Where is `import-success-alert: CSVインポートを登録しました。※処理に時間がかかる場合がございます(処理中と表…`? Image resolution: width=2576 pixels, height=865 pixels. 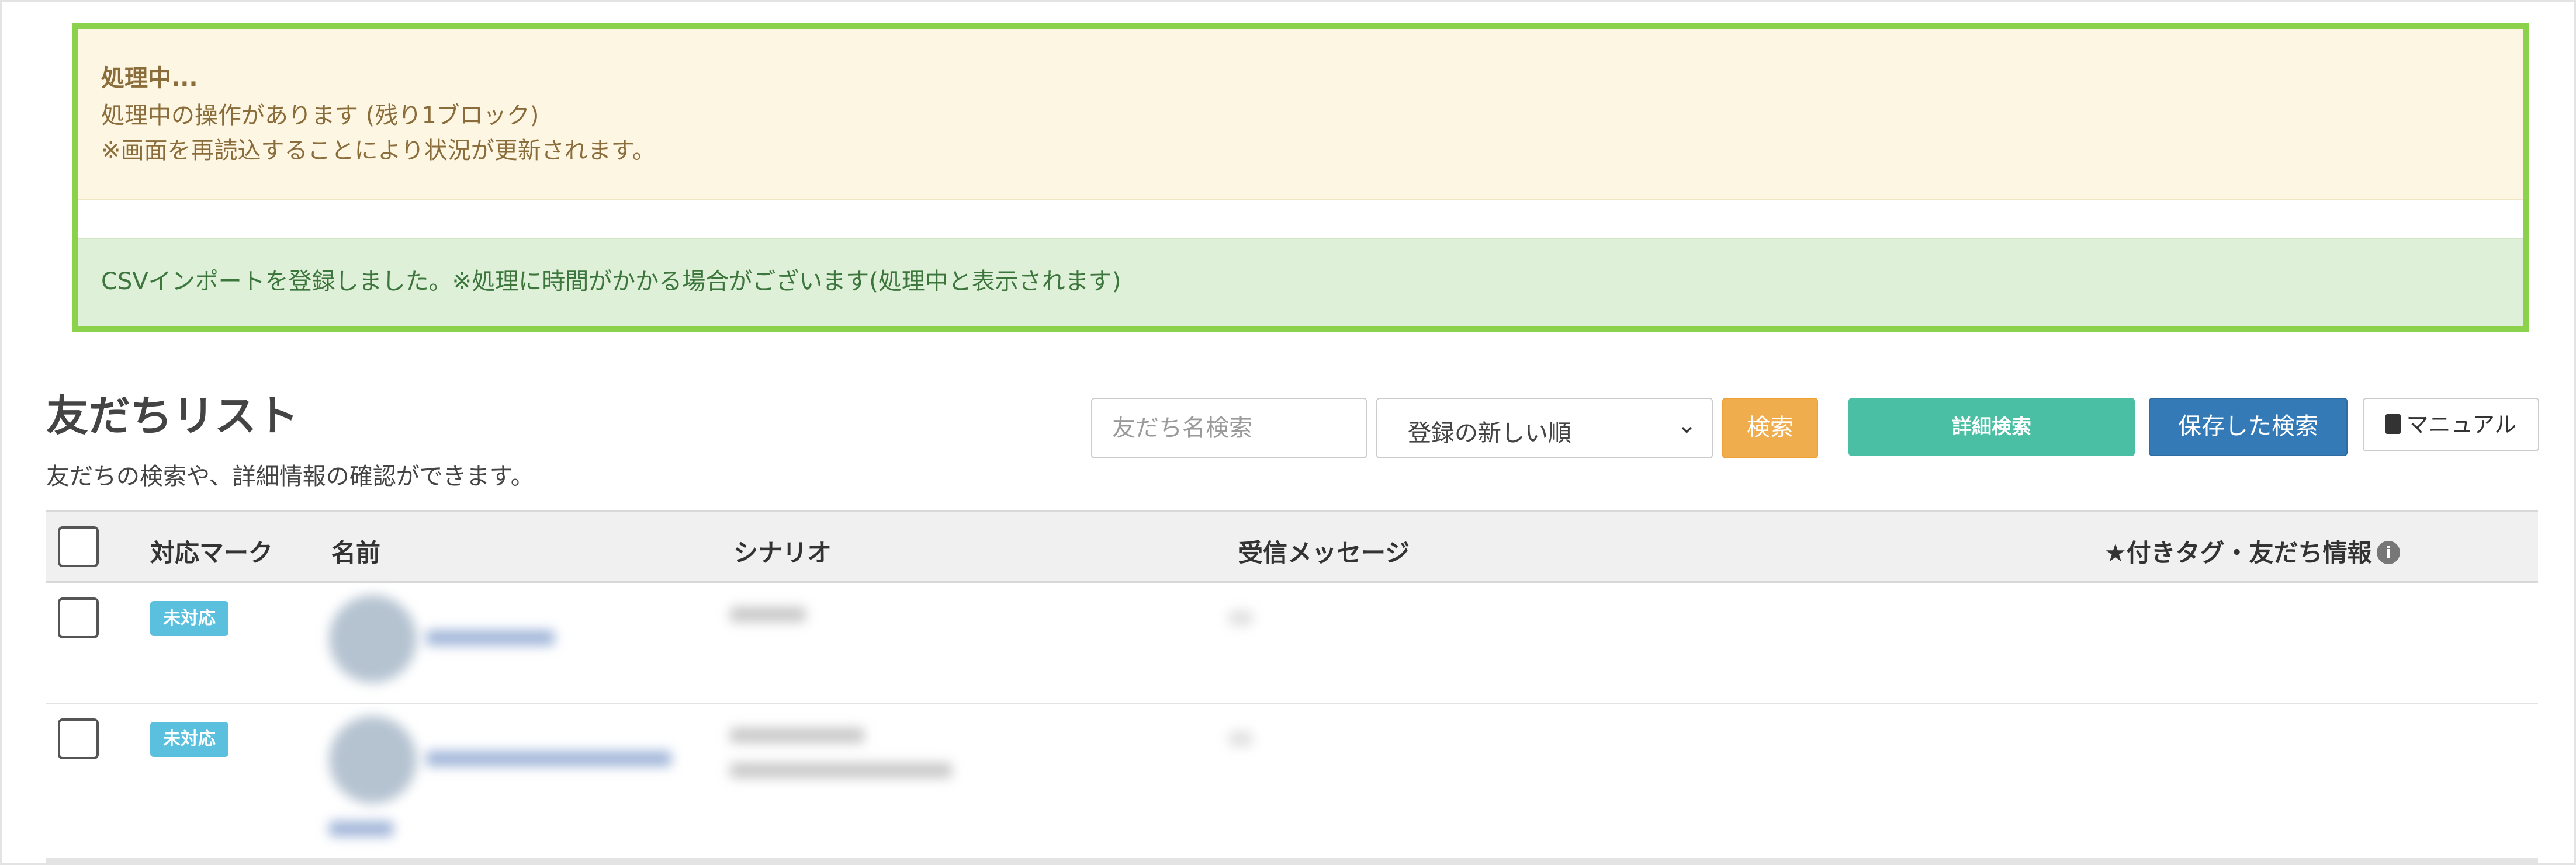 import-success-alert: CSVインポートを登録しました。※処理に時間がかかる場合がございます(処理中と表… is located at coordinates (1301, 282).